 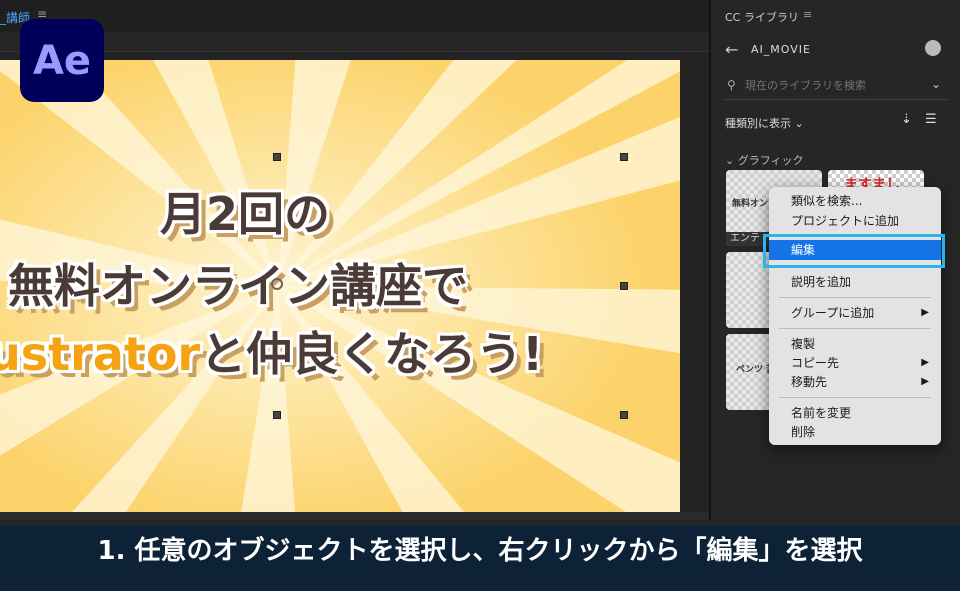 What do you see at coordinates (762, 17) in the screenshot?
I see `panel-title: CC ライブラリ` at bounding box center [762, 17].